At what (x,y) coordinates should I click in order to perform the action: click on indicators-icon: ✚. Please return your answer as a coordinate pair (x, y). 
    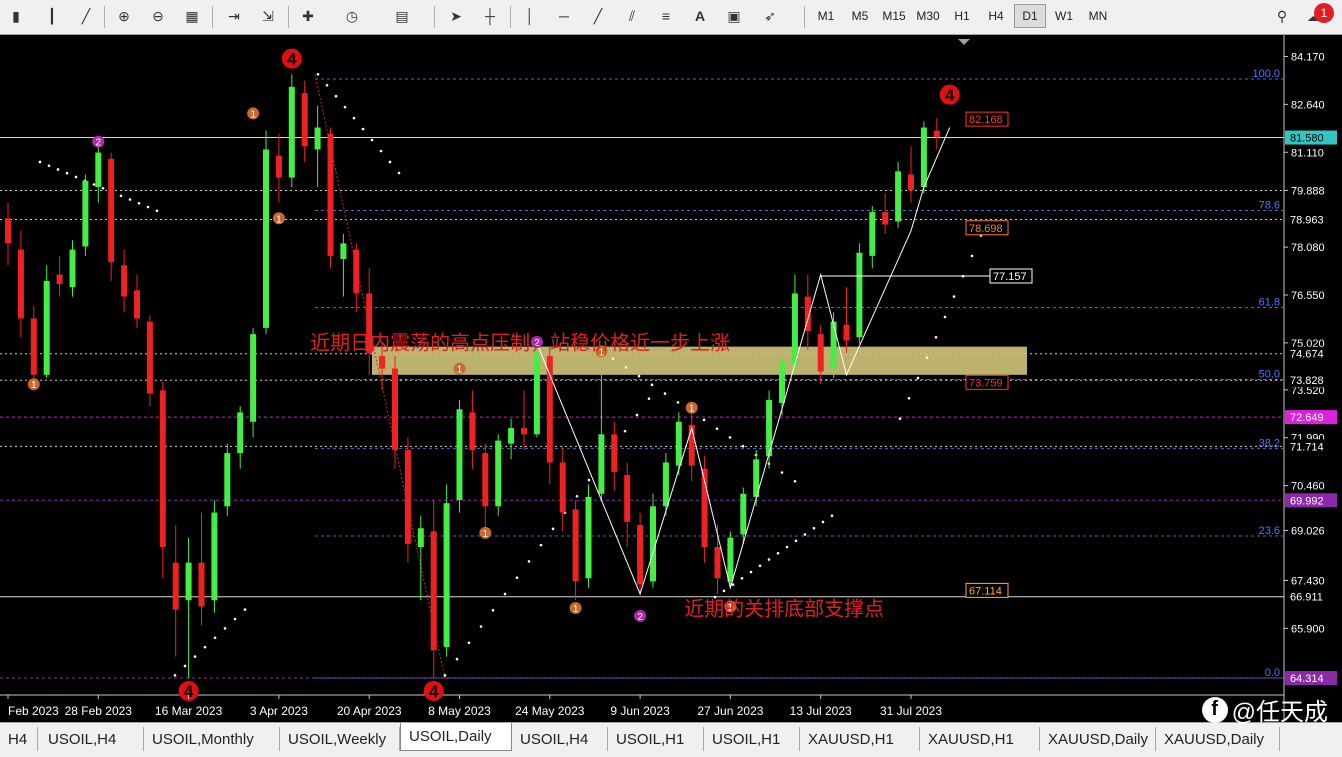
    Looking at the image, I should click on (308, 16).